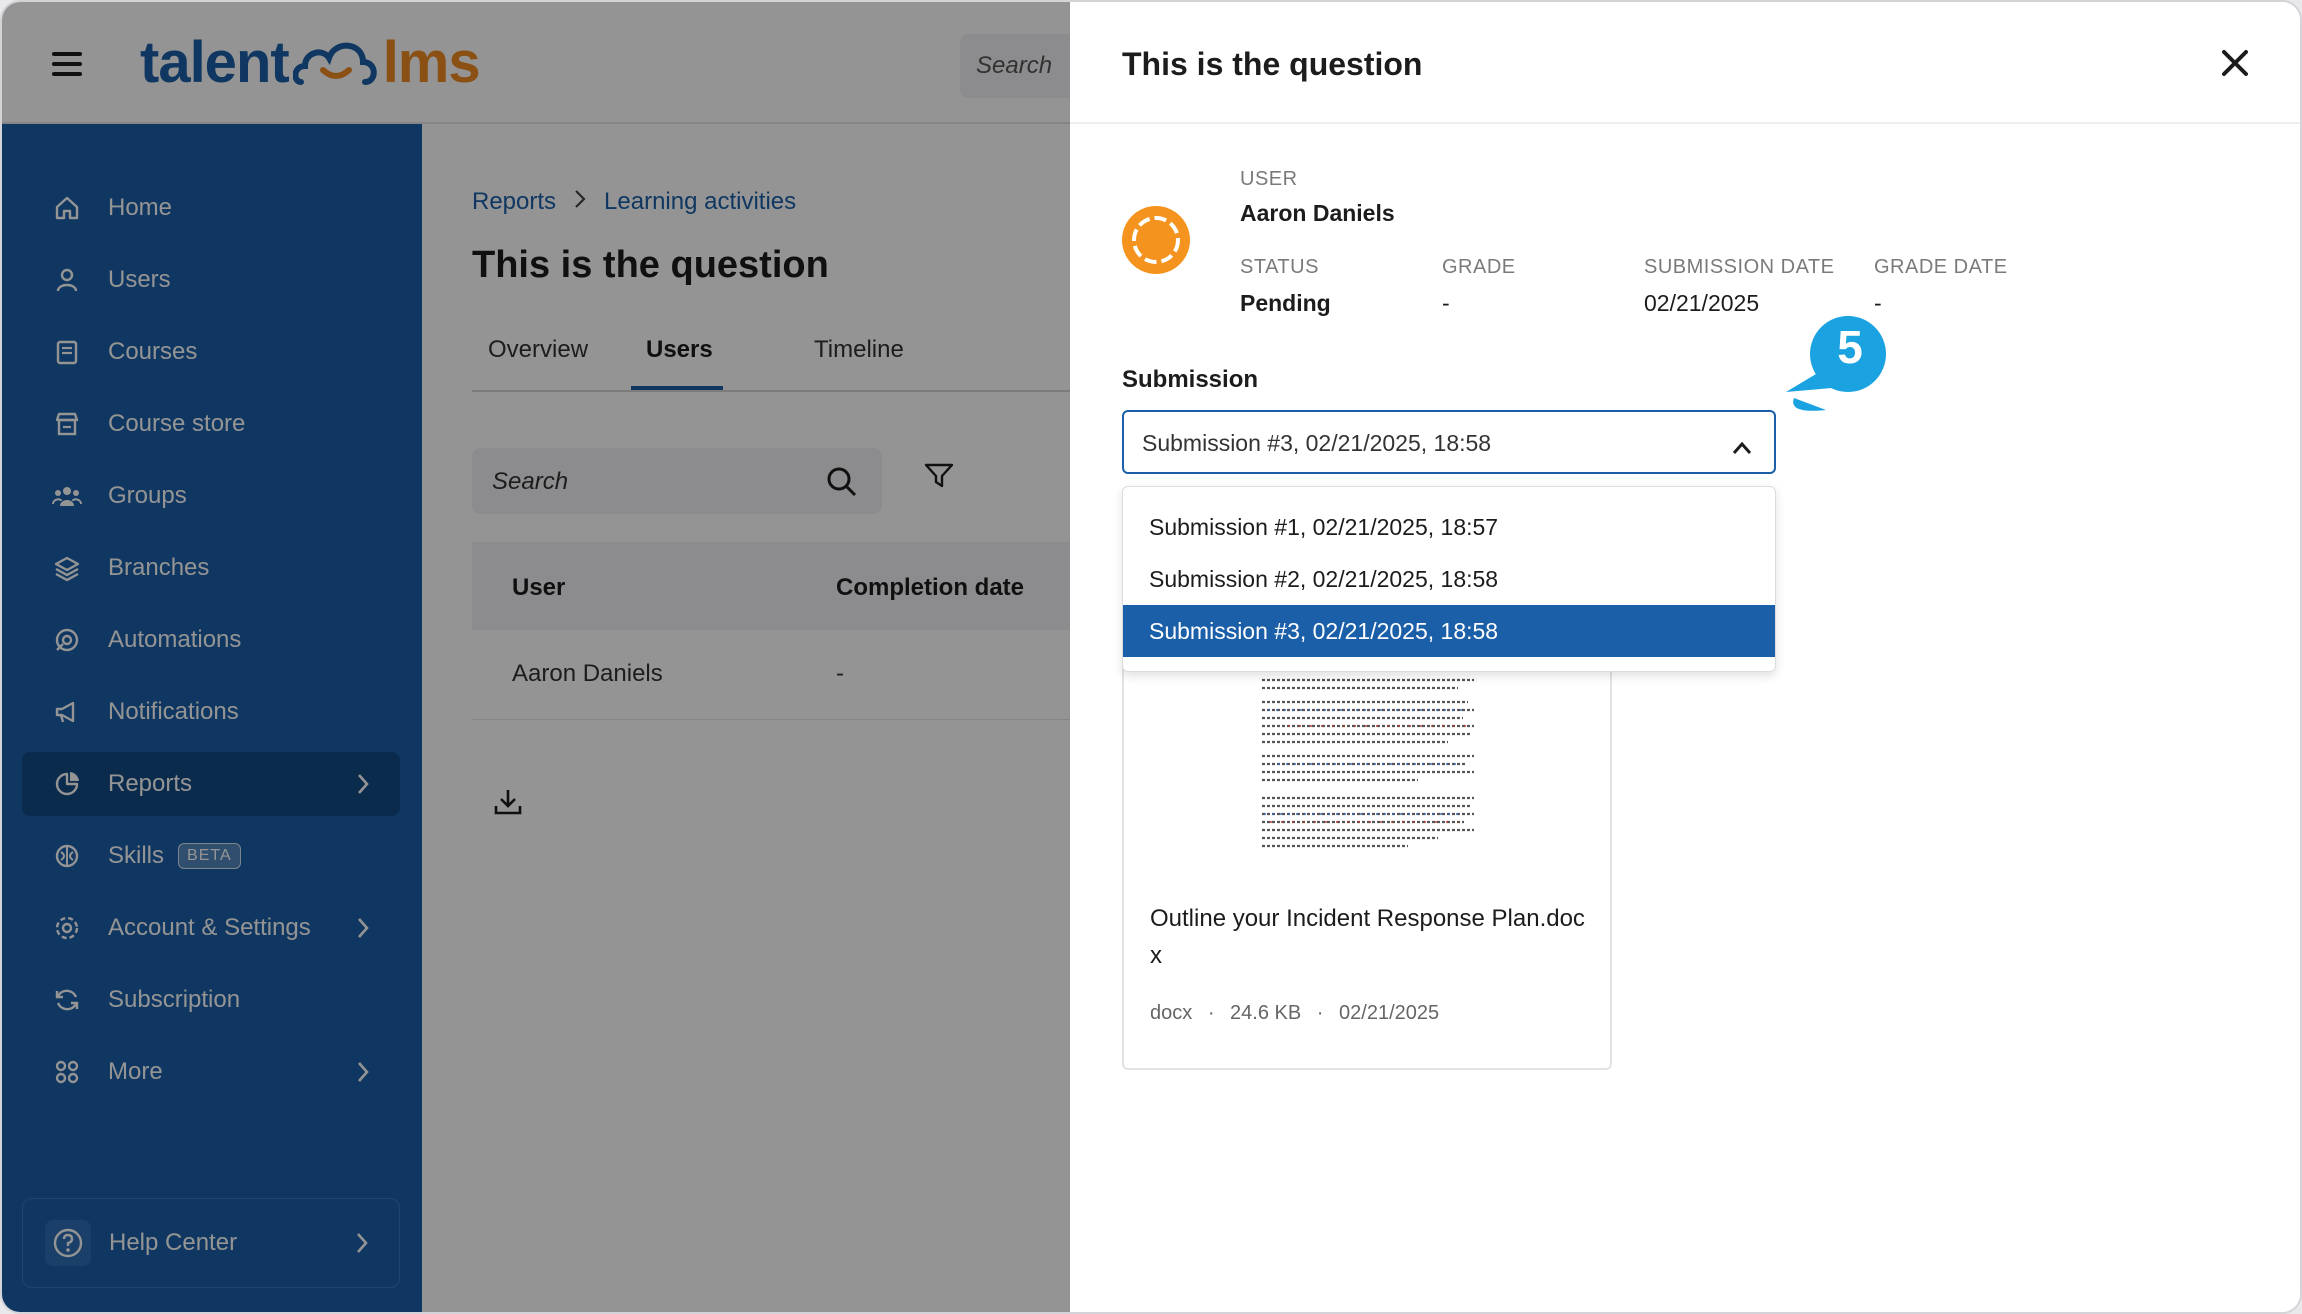 This screenshot has width=2302, height=1314. What do you see at coordinates (1739, 267) in the screenshot?
I see `submission-date-label: SUBMISSION DATE` at bounding box center [1739, 267].